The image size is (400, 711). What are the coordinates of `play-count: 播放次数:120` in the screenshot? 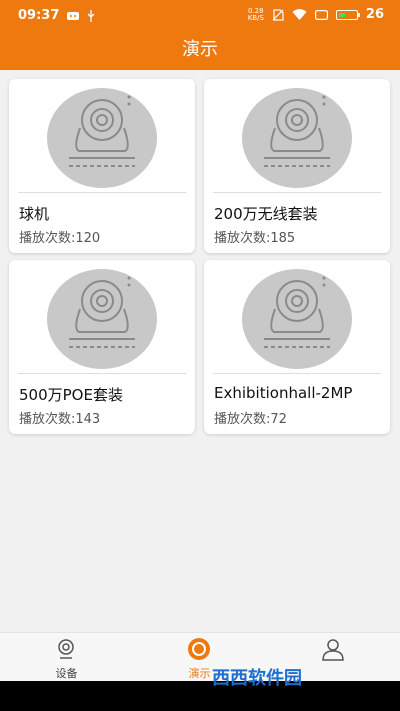 It's located at (60, 238).